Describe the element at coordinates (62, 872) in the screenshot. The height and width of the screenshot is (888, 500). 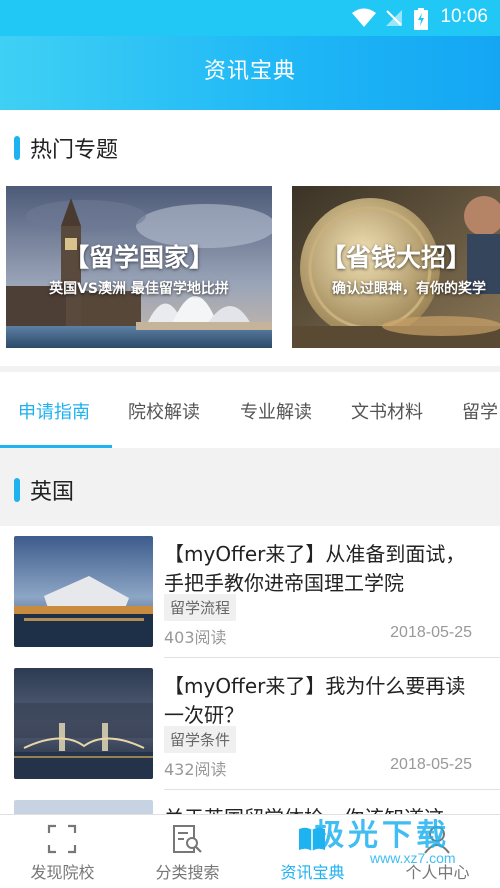
I see `nav-label: 发现院校` at that location.